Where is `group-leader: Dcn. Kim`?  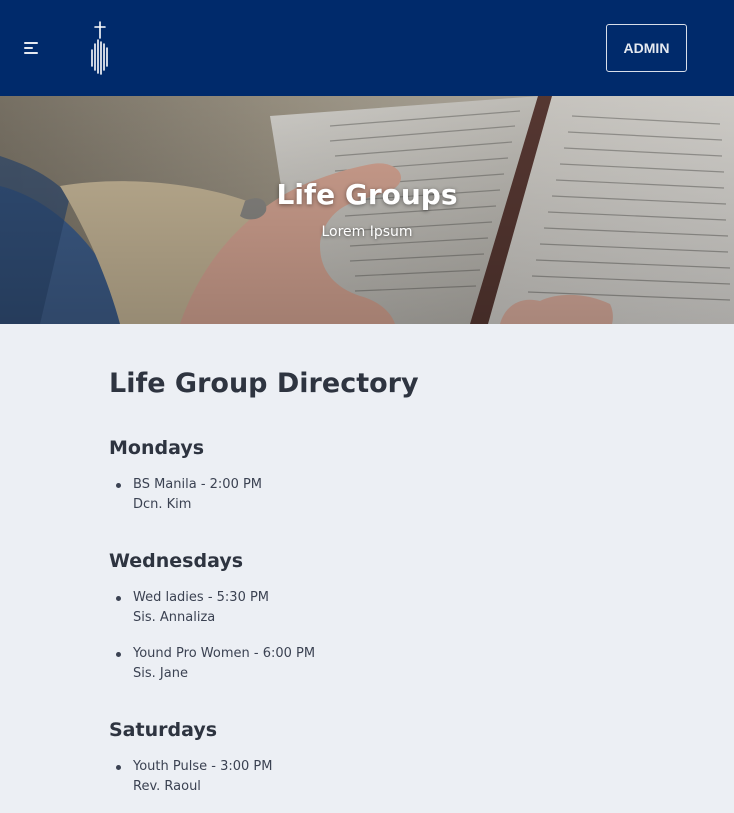
group-leader: Dcn. Kim is located at coordinates (162, 504).